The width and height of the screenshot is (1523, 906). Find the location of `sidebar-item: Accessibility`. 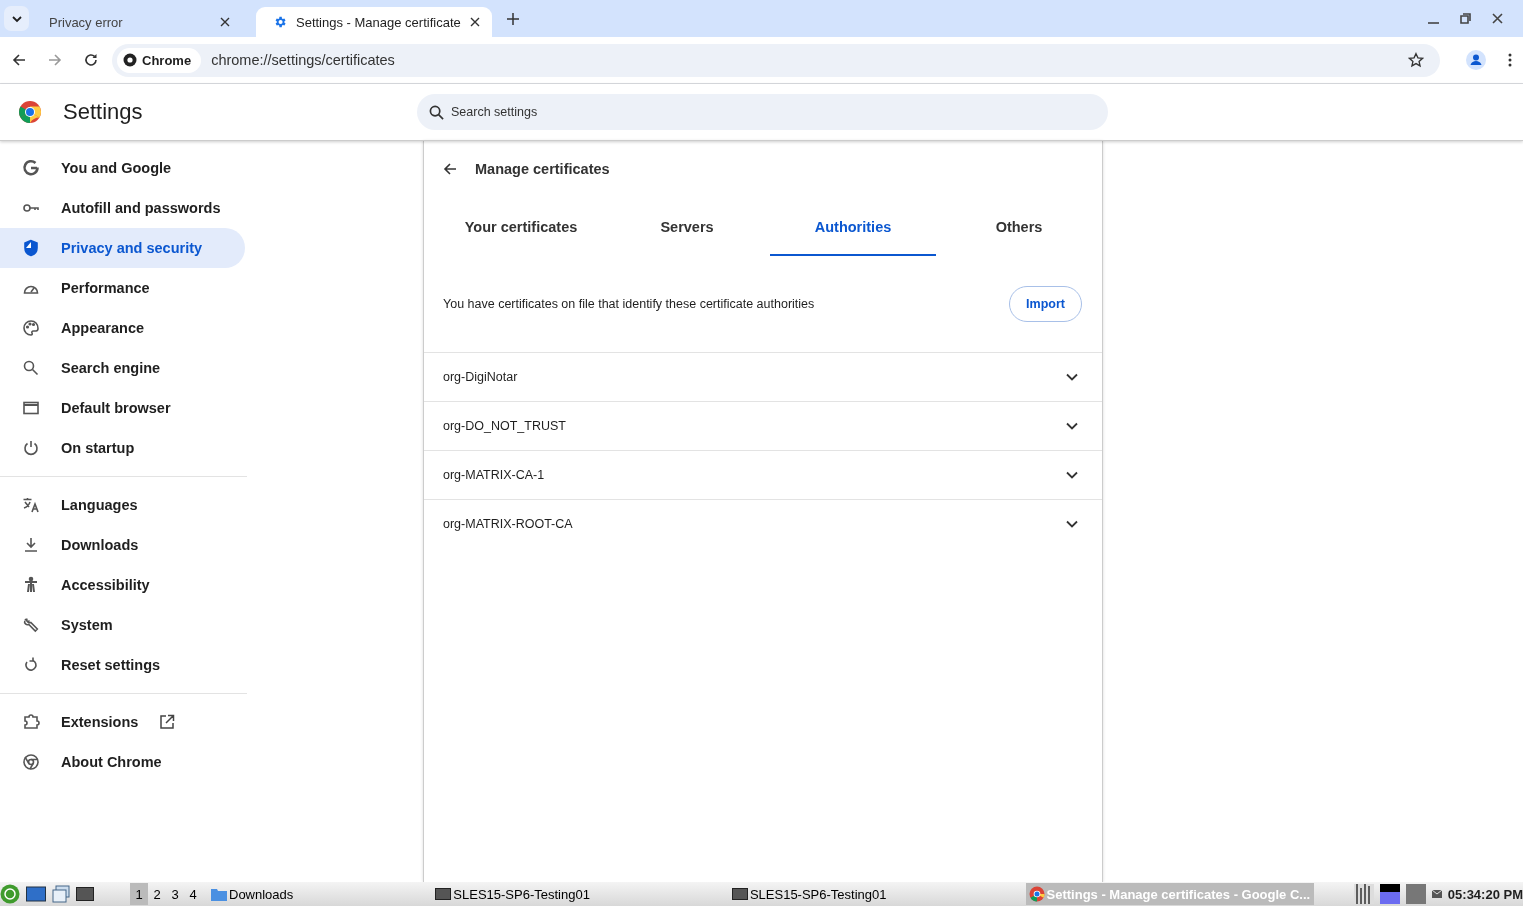

sidebar-item: Accessibility is located at coordinates (122, 585).